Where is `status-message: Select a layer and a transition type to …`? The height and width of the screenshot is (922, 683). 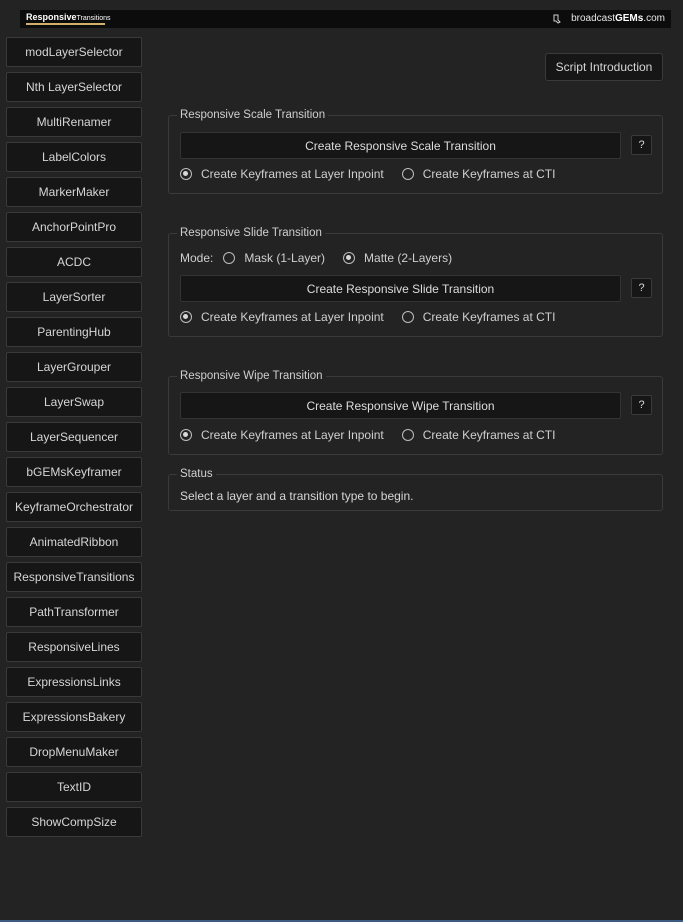 status-message: Select a layer and a transition type to … is located at coordinates (297, 496).